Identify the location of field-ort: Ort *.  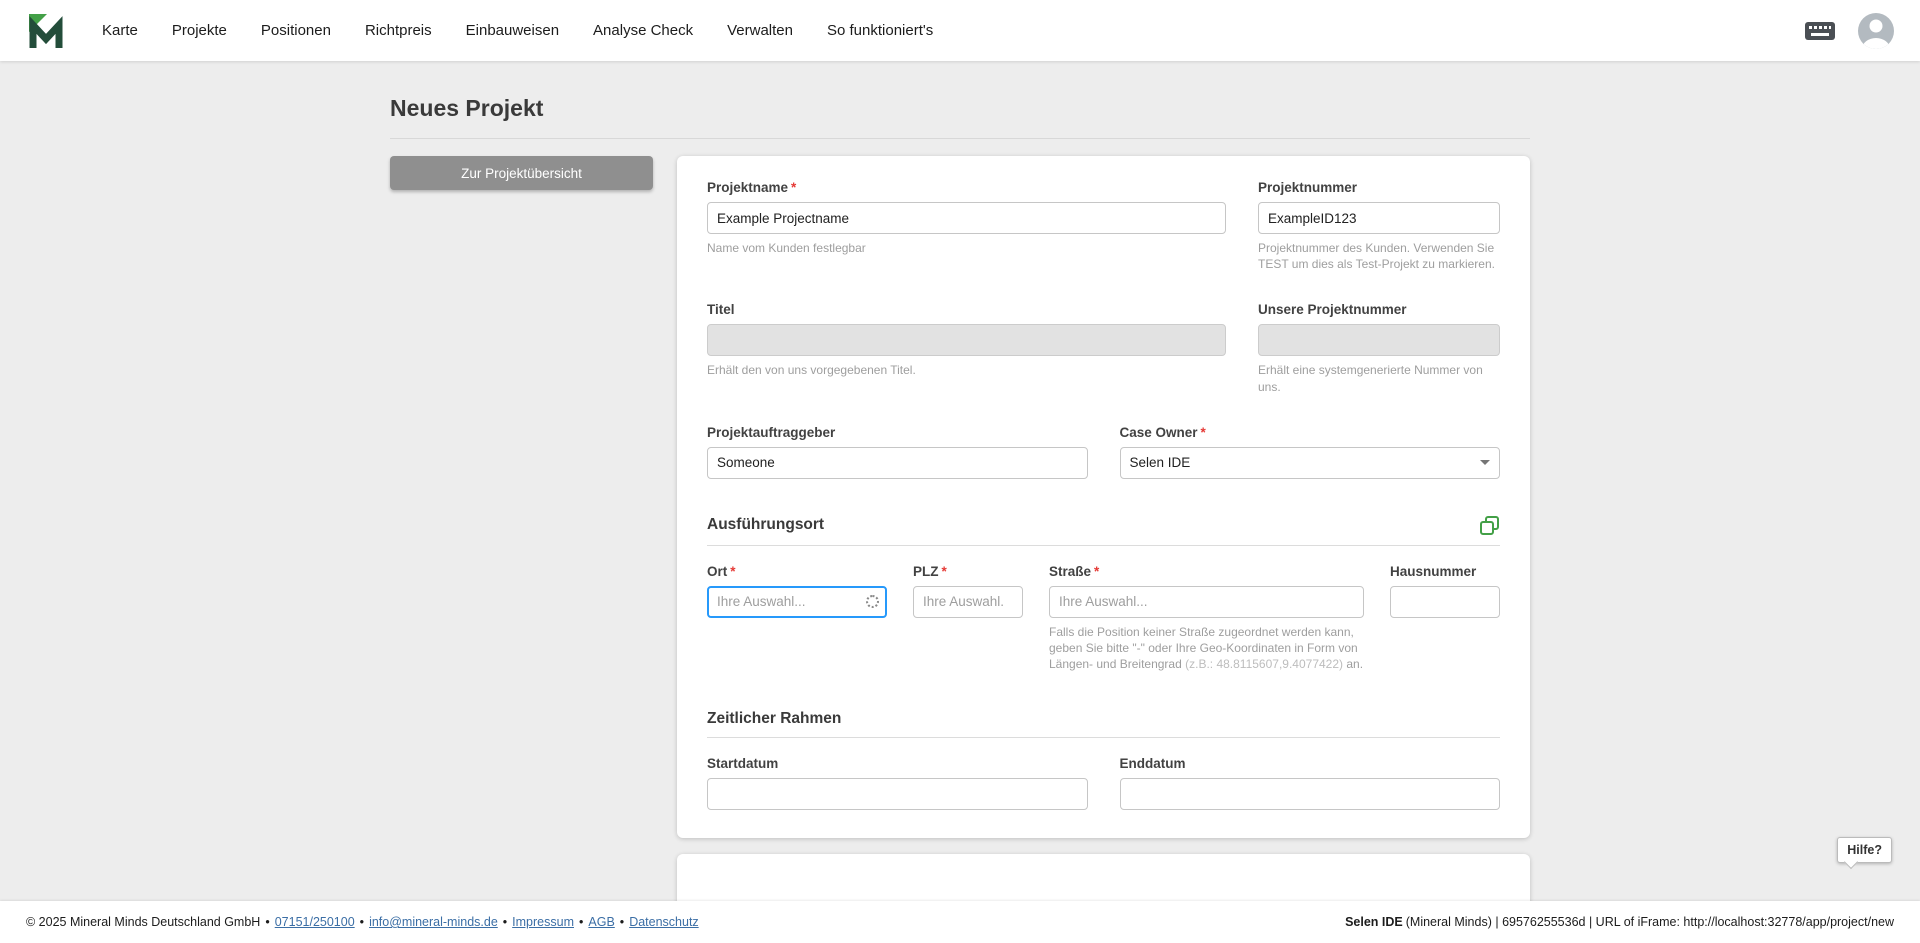
(797, 618).